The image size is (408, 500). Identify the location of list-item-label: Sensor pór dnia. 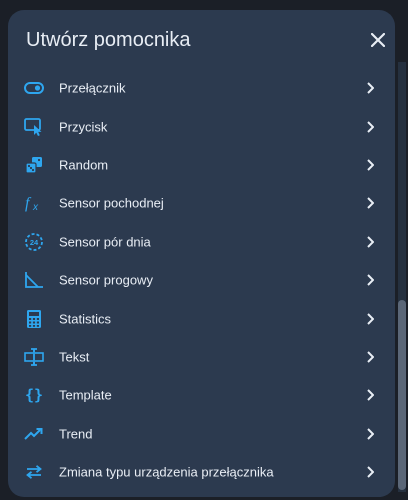
(105, 242).